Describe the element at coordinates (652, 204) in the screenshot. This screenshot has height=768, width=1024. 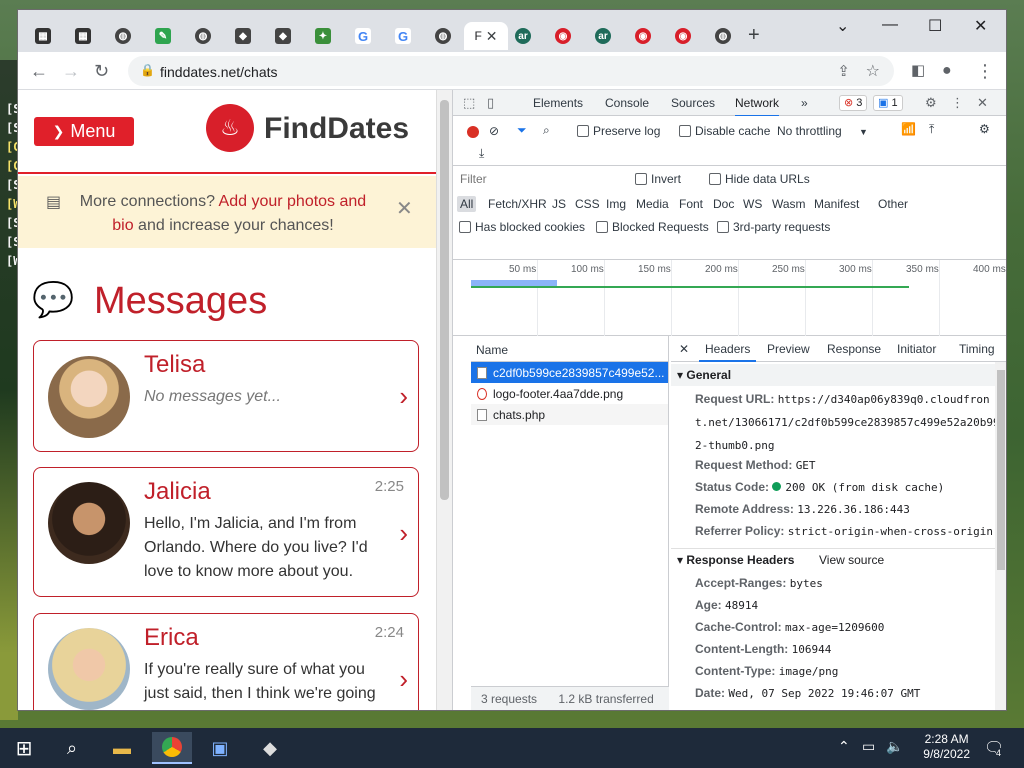
I see `type-filter-media: Media` at that location.